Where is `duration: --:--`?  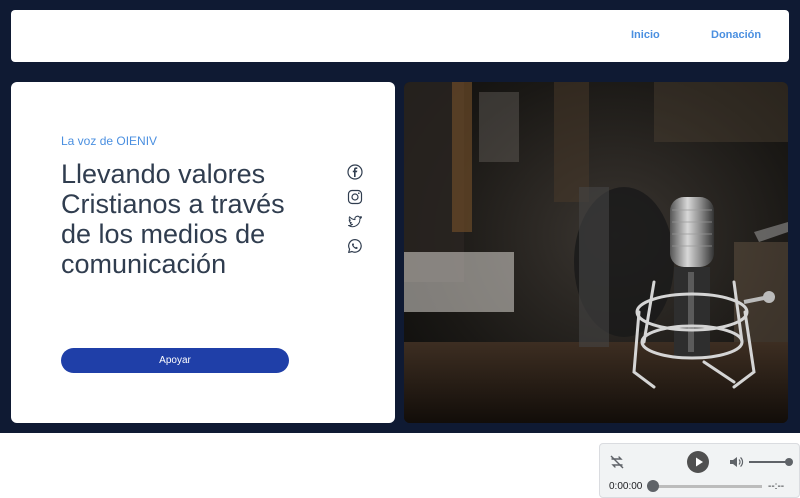 duration: --:-- is located at coordinates (776, 486).